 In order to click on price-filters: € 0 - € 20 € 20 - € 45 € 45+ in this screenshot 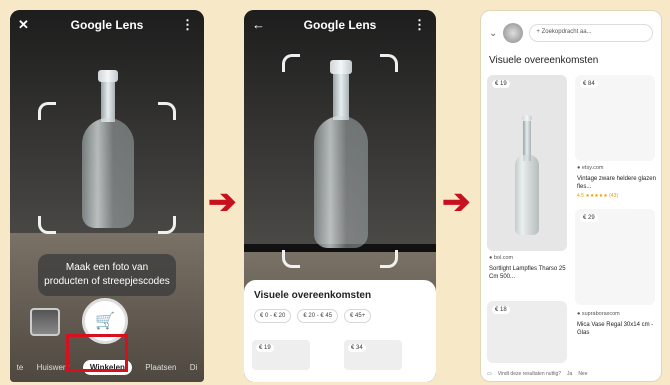, I will do `click(345, 316)`.